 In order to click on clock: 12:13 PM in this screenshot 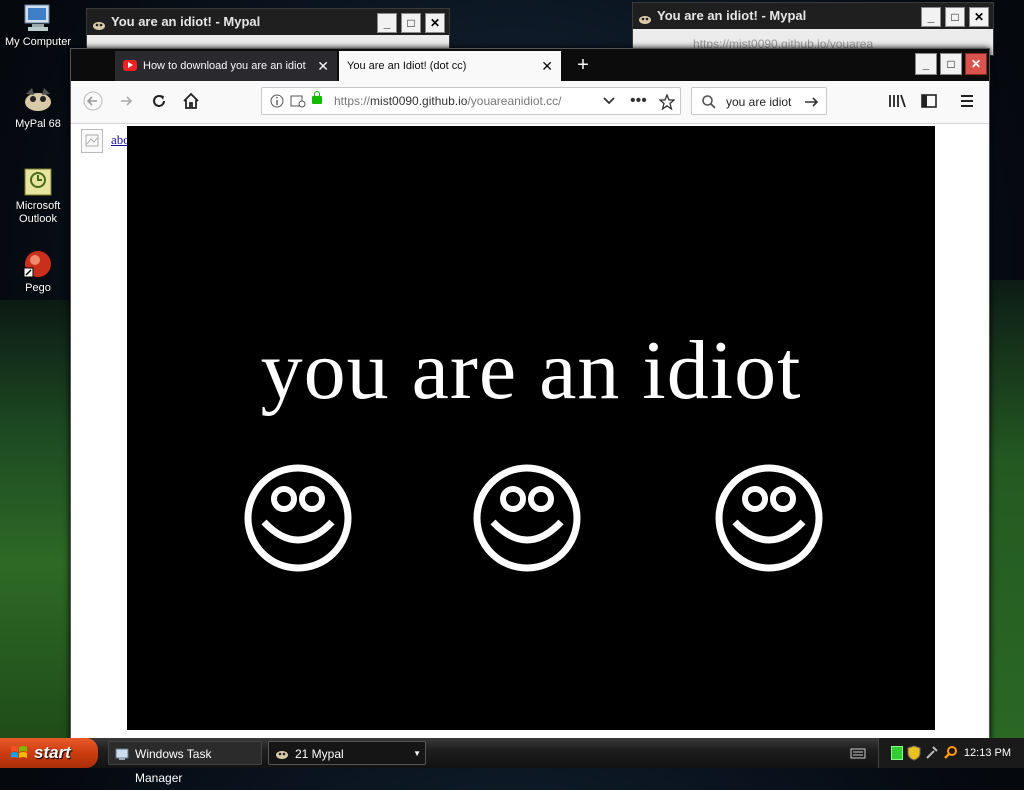, I will do `click(987, 753)`.